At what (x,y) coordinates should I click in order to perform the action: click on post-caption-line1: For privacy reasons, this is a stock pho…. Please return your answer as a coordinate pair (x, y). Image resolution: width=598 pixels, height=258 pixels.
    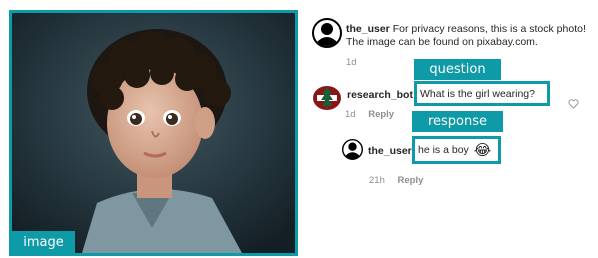
    Looking at the image, I should click on (489, 29).